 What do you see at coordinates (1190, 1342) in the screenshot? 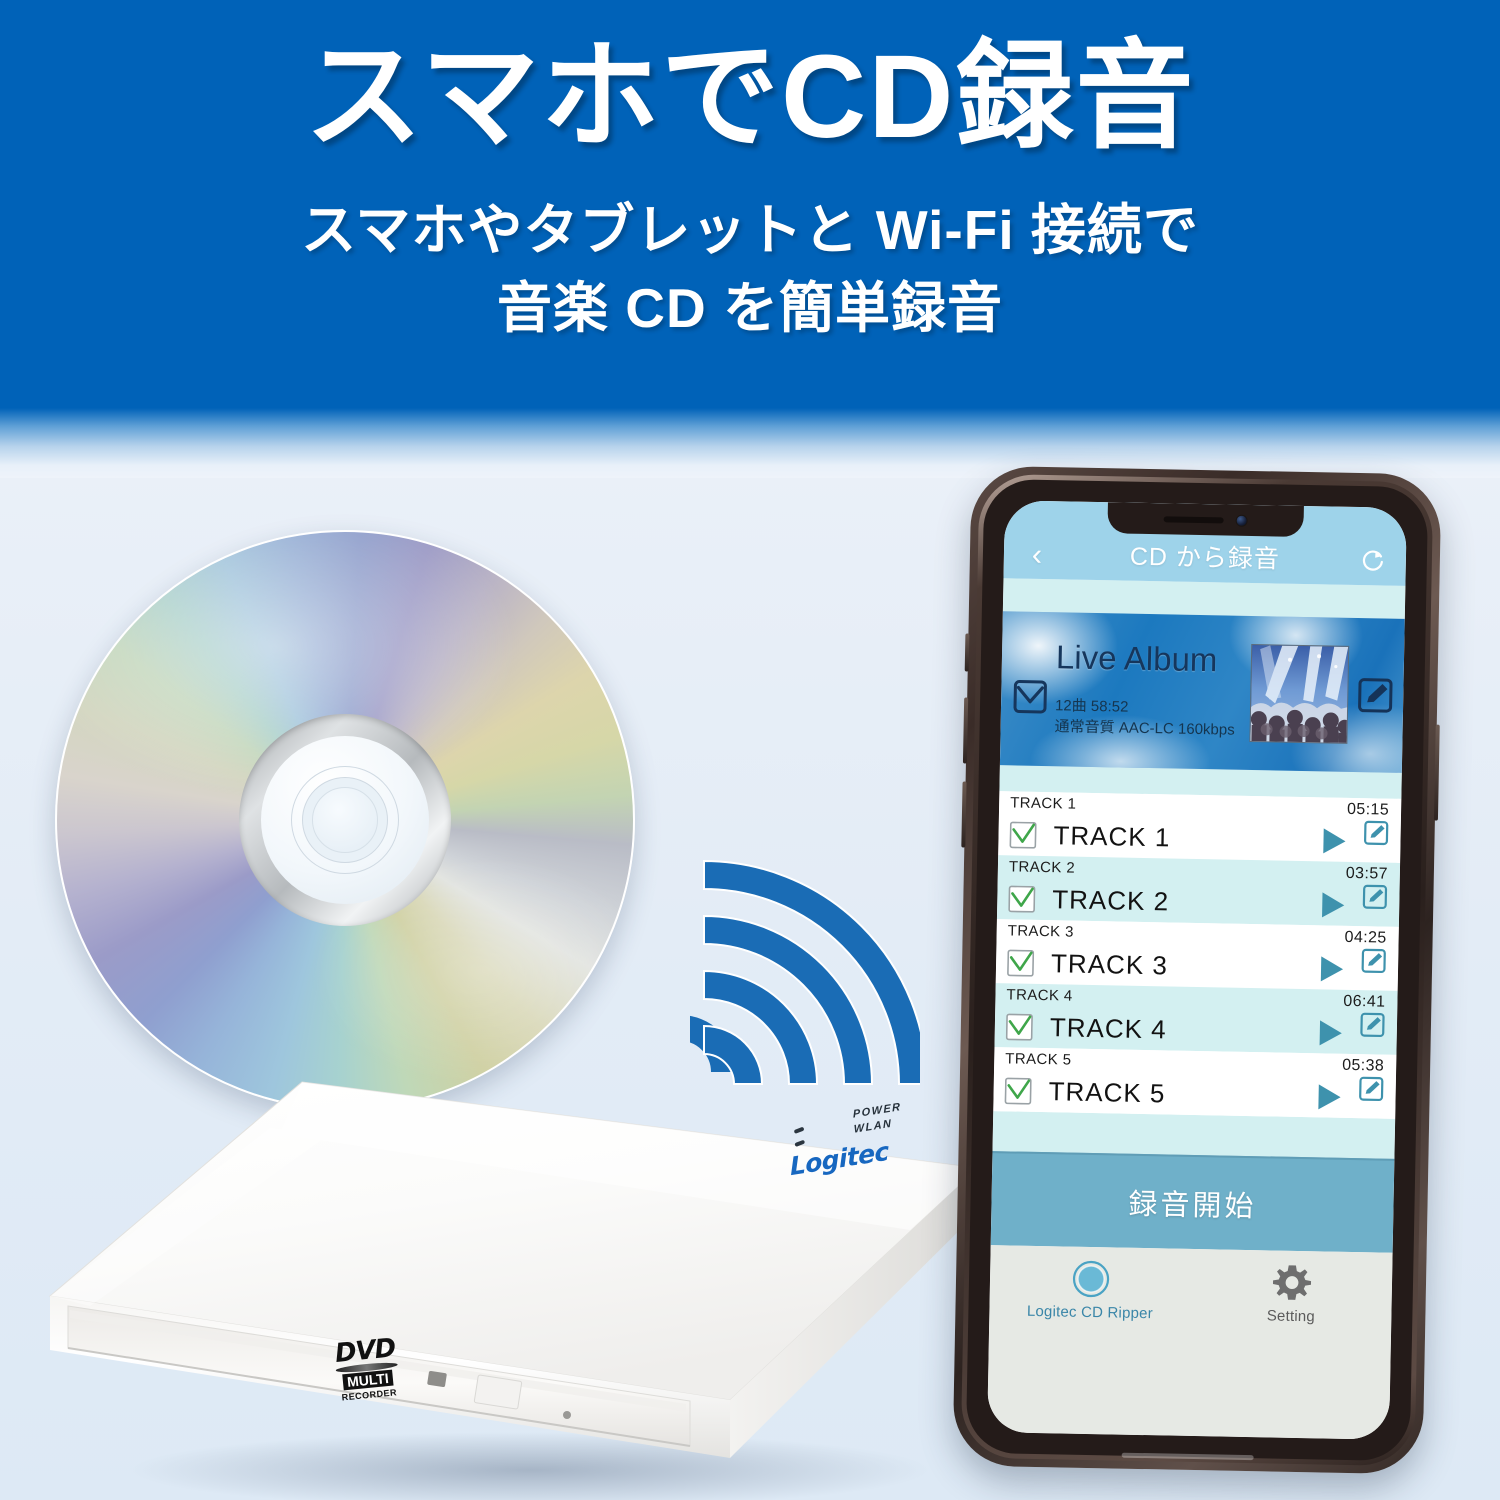
I see `bottom-tab-bar: Logitec CD Ripper Setting` at bounding box center [1190, 1342].